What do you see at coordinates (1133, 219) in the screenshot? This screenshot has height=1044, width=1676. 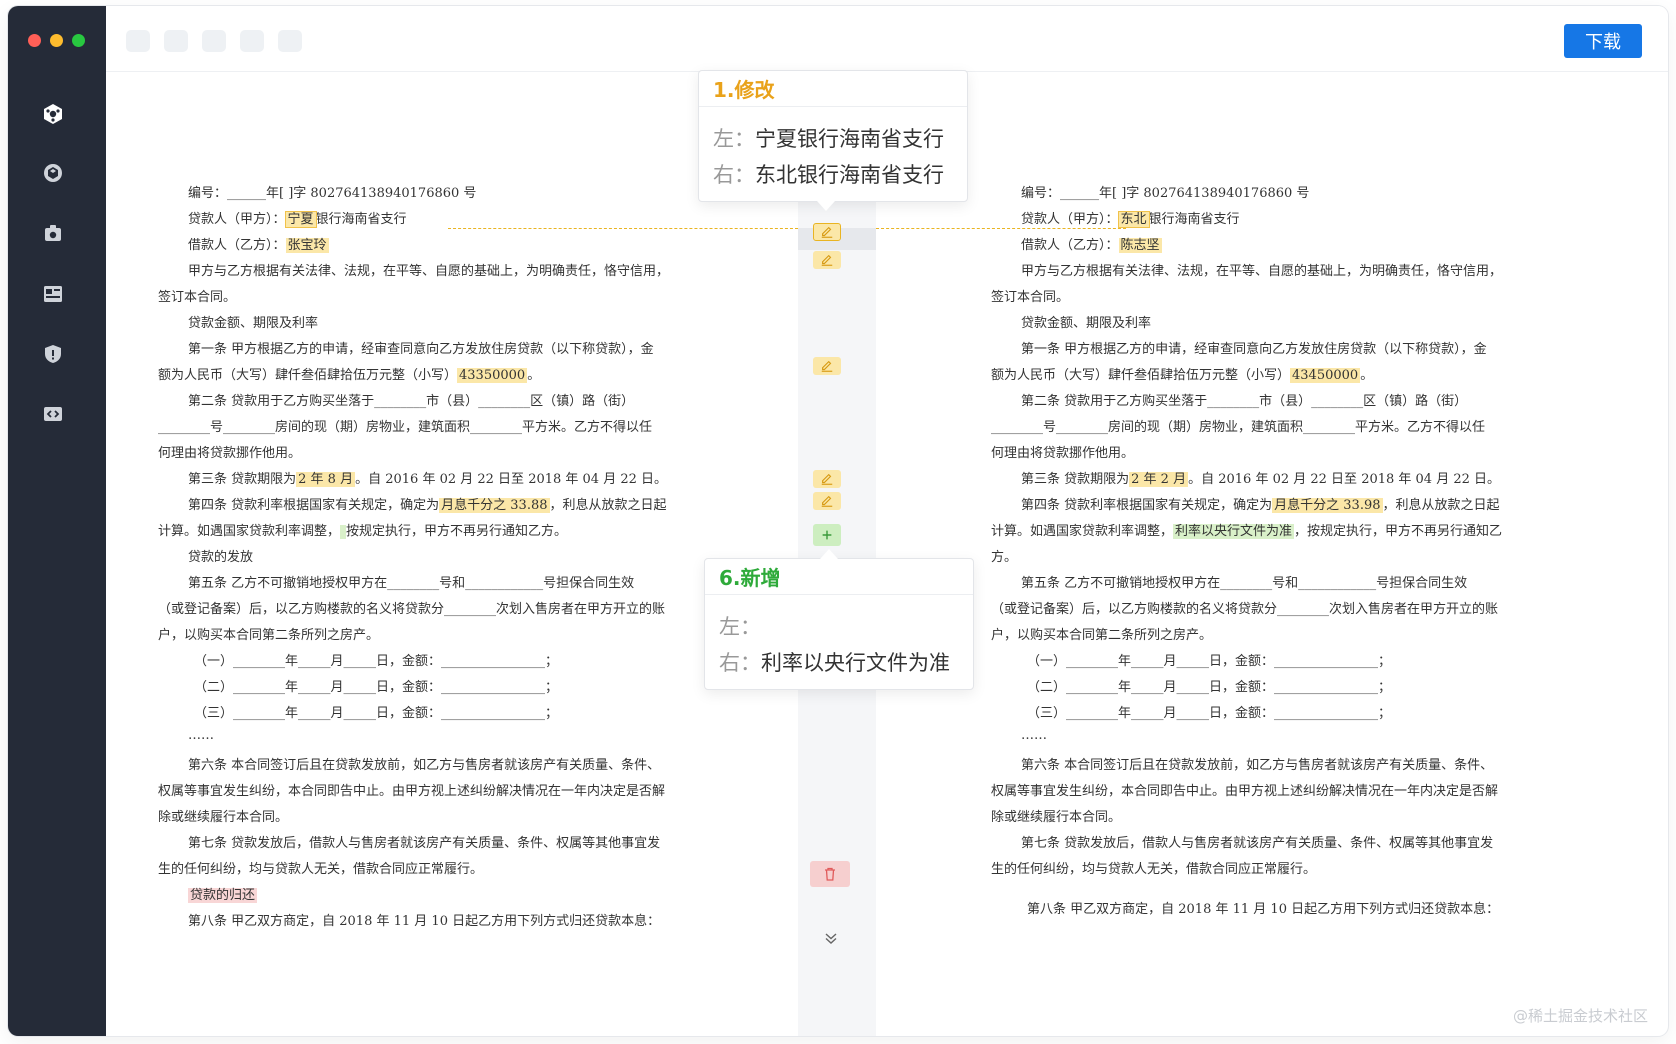 I see `diff-modify-highlight: 东北` at bounding box center [1133, 219].